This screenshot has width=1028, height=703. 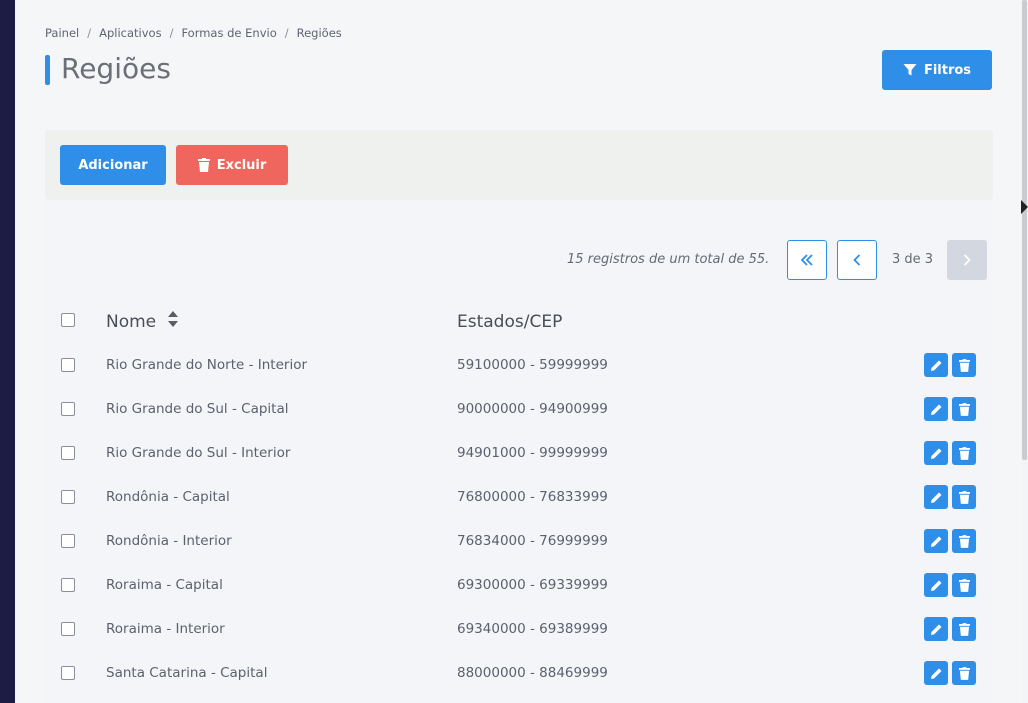 What do you see at coordinates (207, 365) in the screenshot?
I see `row-nome: Rio Grande do Norte - Interior` at bounding box center [207, 365].